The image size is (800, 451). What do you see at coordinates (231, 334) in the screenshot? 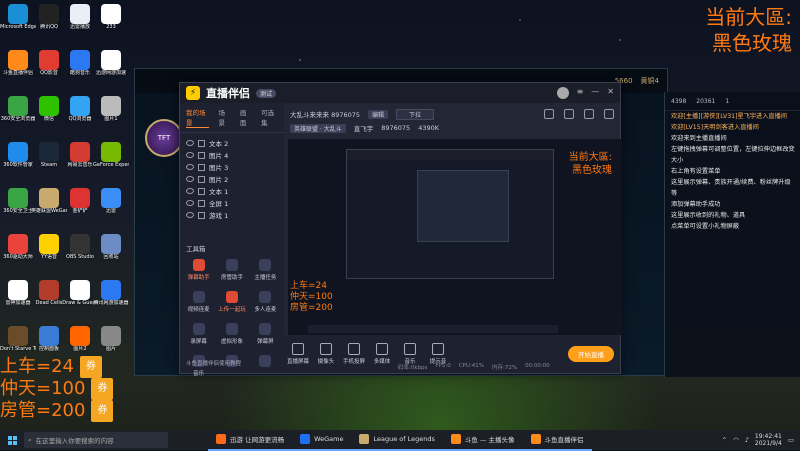
I see `toolbox-item: 虚拟形象` at bounding box center [231, 334].